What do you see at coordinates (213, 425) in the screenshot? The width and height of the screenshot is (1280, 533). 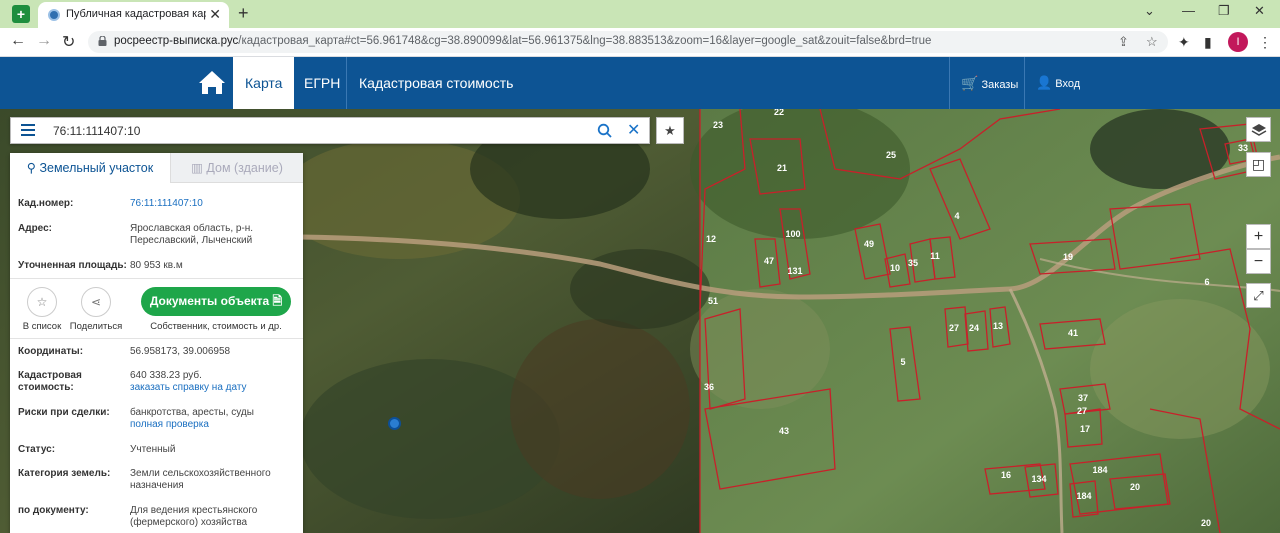 I see `full-check-link: полная проверка` at bounding box center [213, 425].